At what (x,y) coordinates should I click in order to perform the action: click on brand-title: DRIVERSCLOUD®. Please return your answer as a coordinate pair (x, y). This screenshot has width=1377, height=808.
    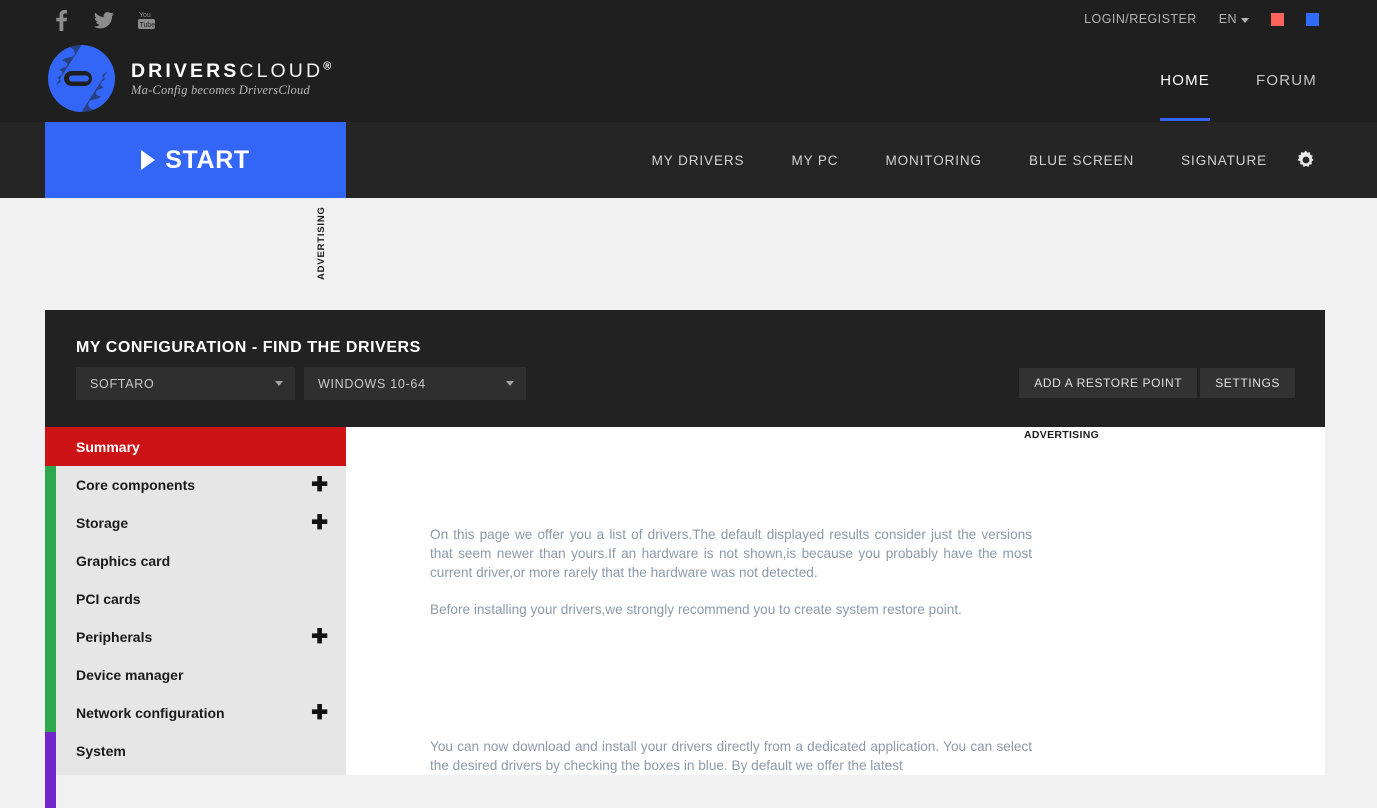
    Looking at the image, I should click on (231, 70).